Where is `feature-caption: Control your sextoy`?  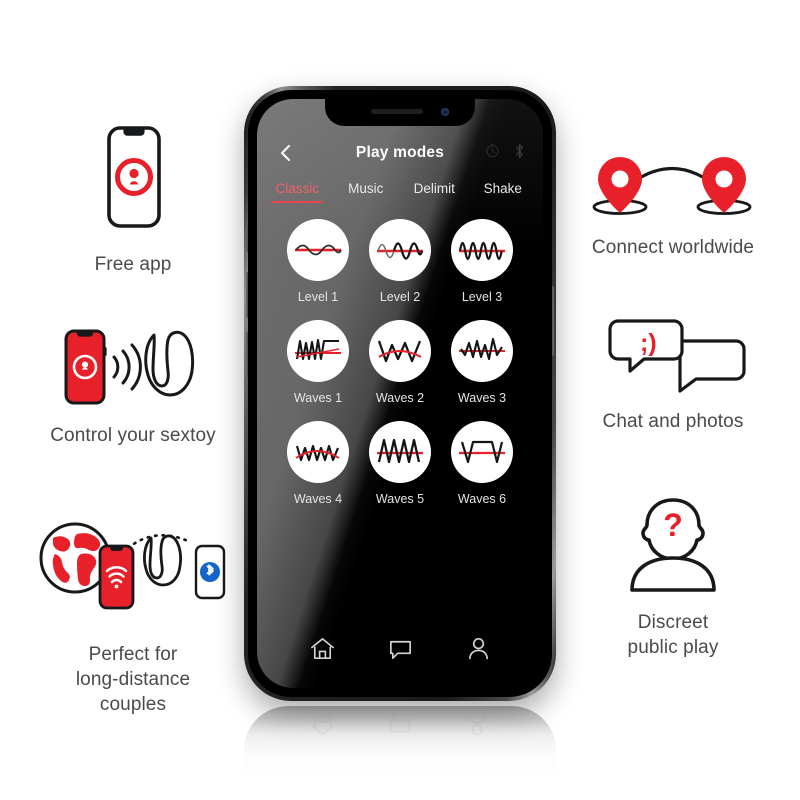 feature-caption: Control your sextoy is located at coordinates (133, 435).